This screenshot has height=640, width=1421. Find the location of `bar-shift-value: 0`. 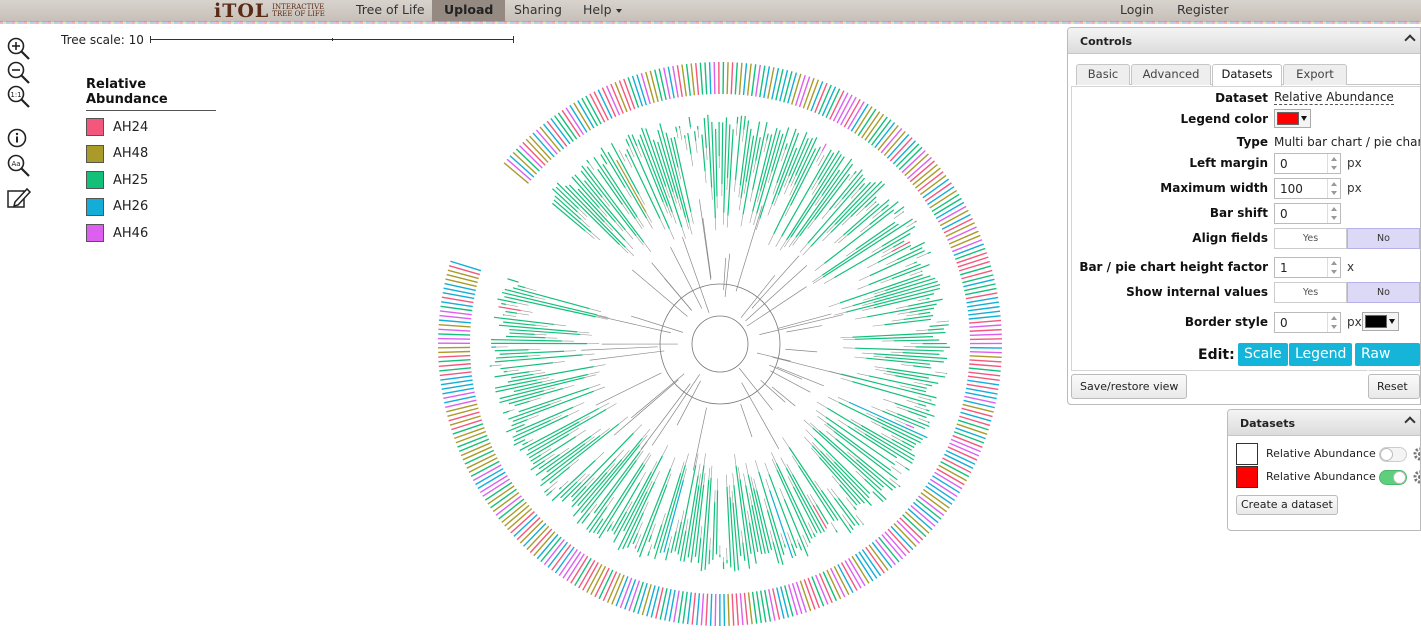

bar-shift-value: 0 is located at coordinates (1284, 214).